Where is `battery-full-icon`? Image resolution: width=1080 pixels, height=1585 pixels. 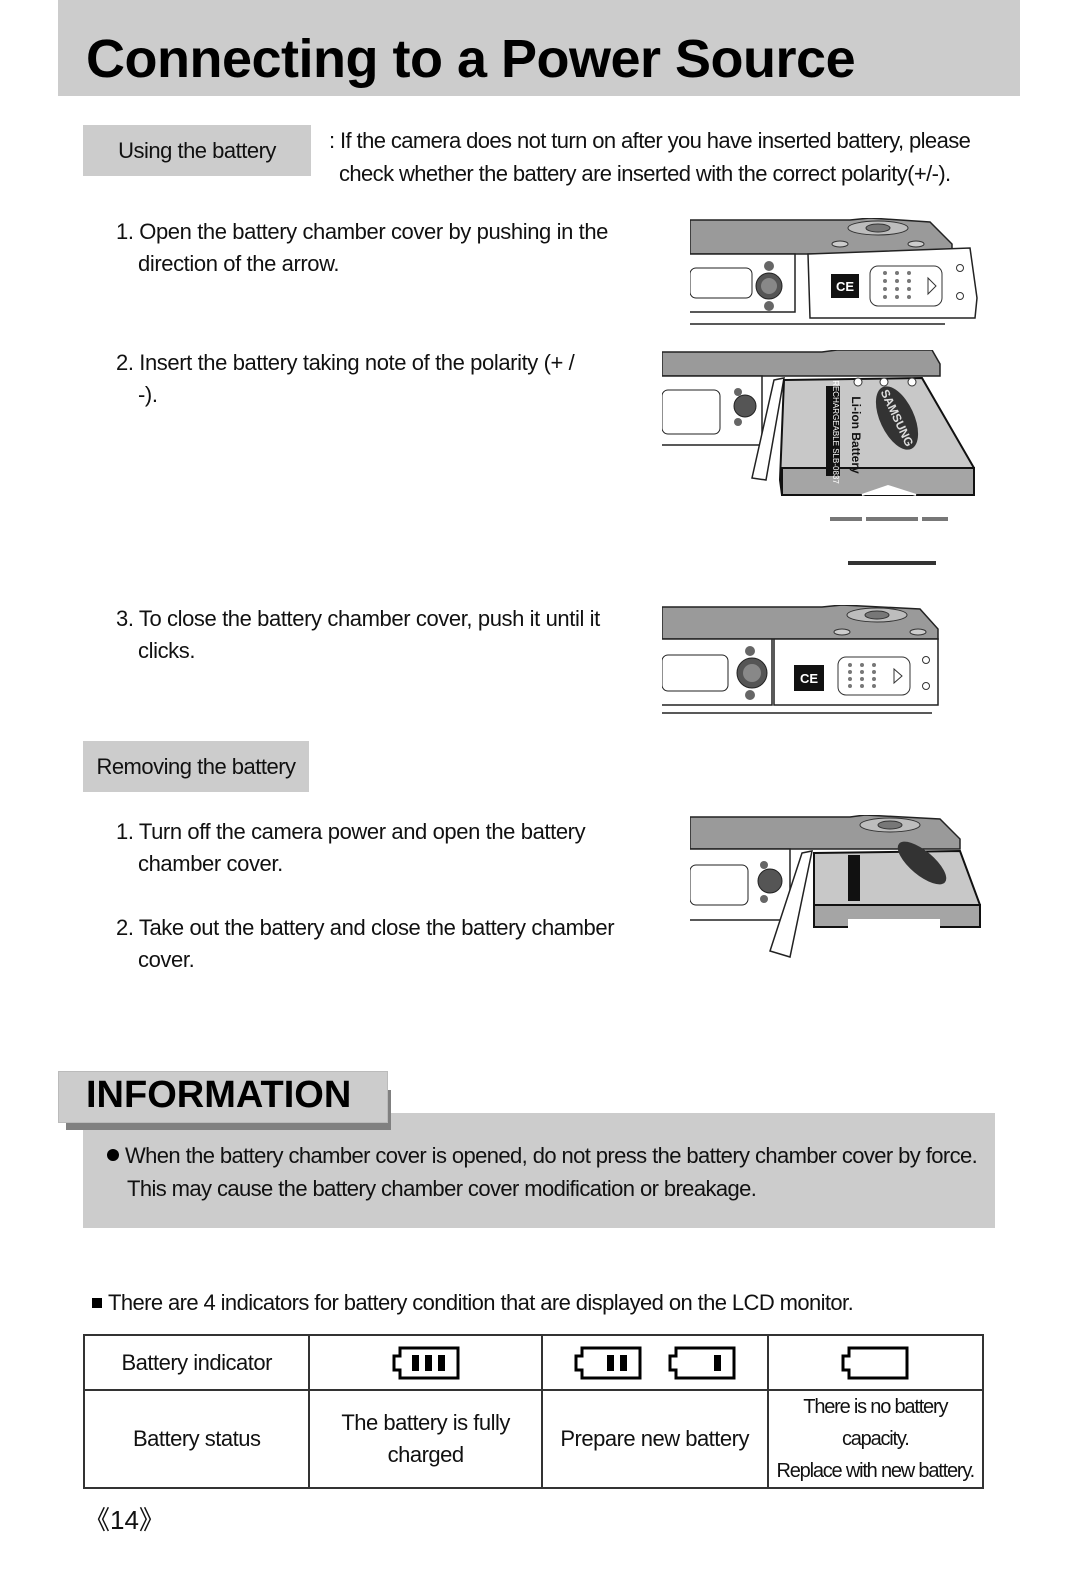
battery-full-icon is located at coordinates (426, 1362).